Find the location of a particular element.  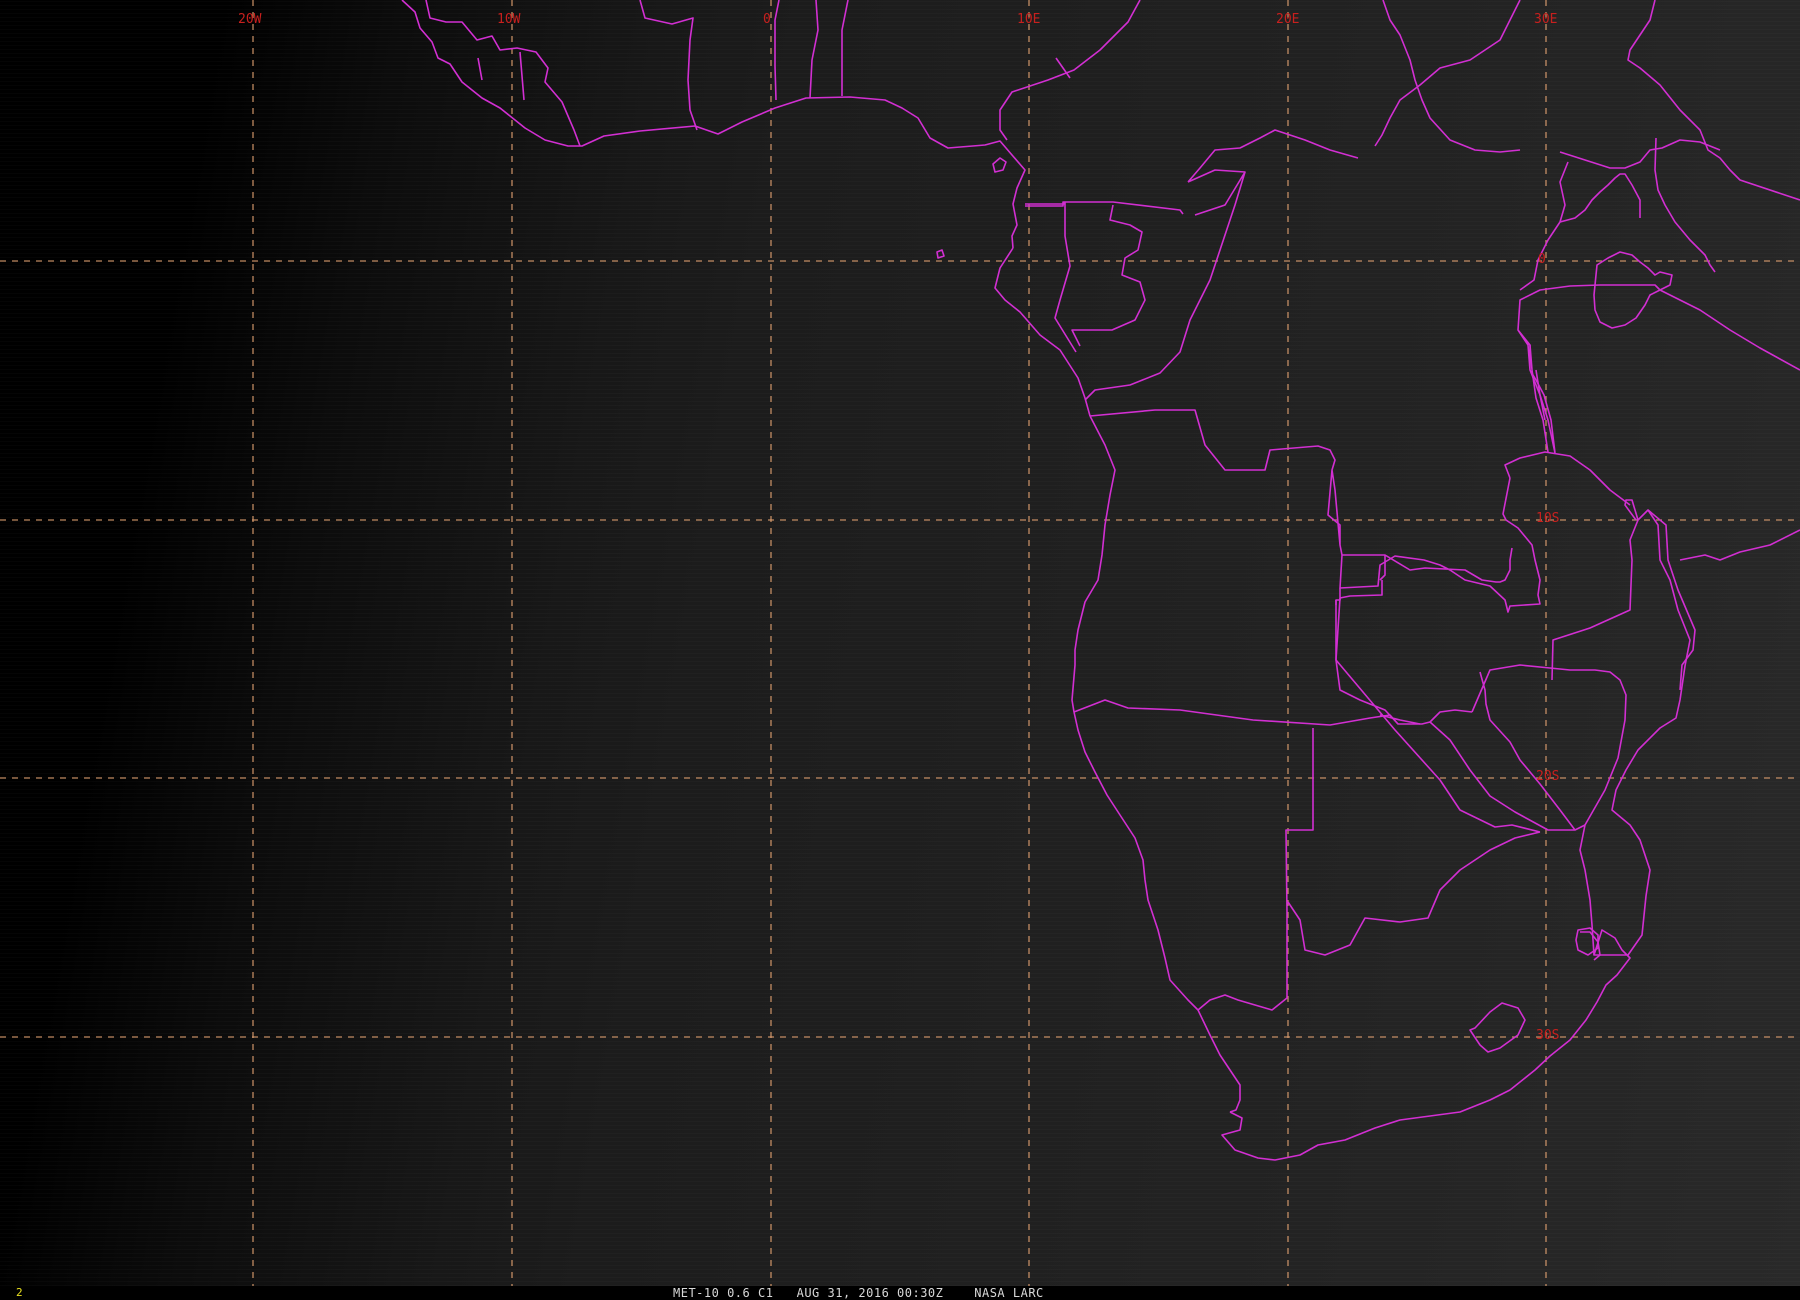

east-africa-borders is located at coordinates (1652, 487).